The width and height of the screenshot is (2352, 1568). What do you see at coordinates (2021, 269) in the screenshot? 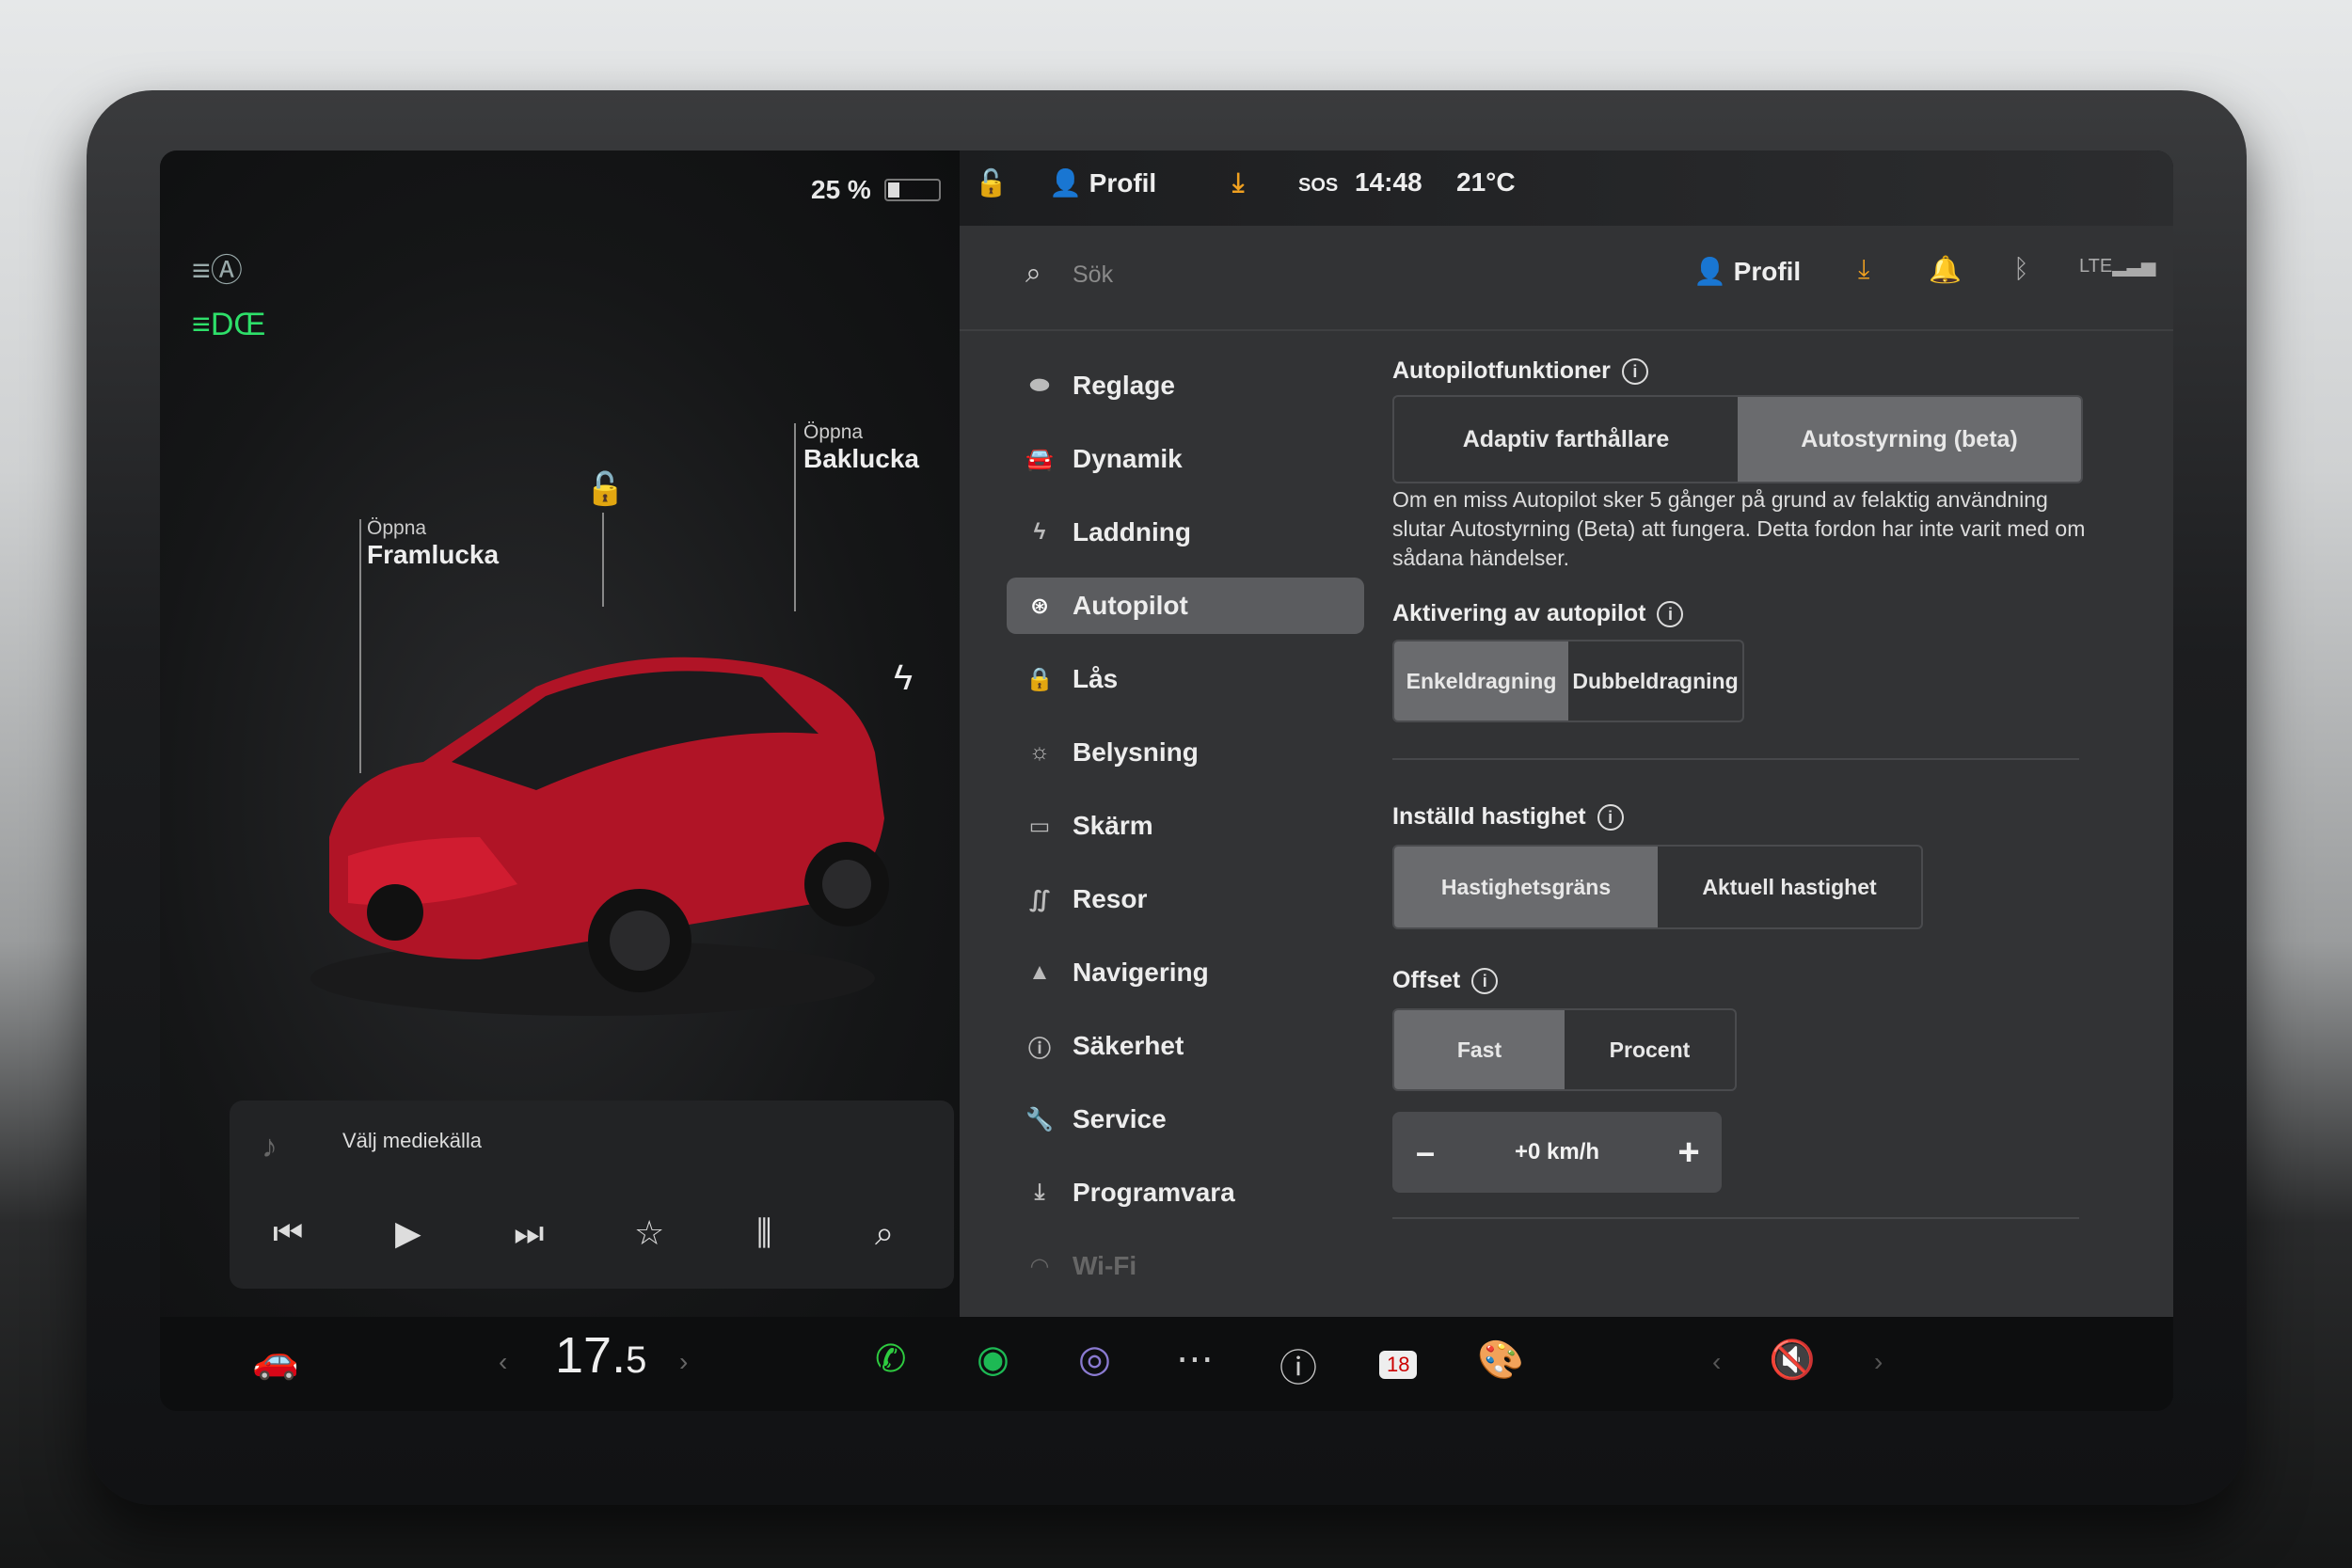
I see `bluetooth-icon: ᛒ` at bounding box center [2021, 269].